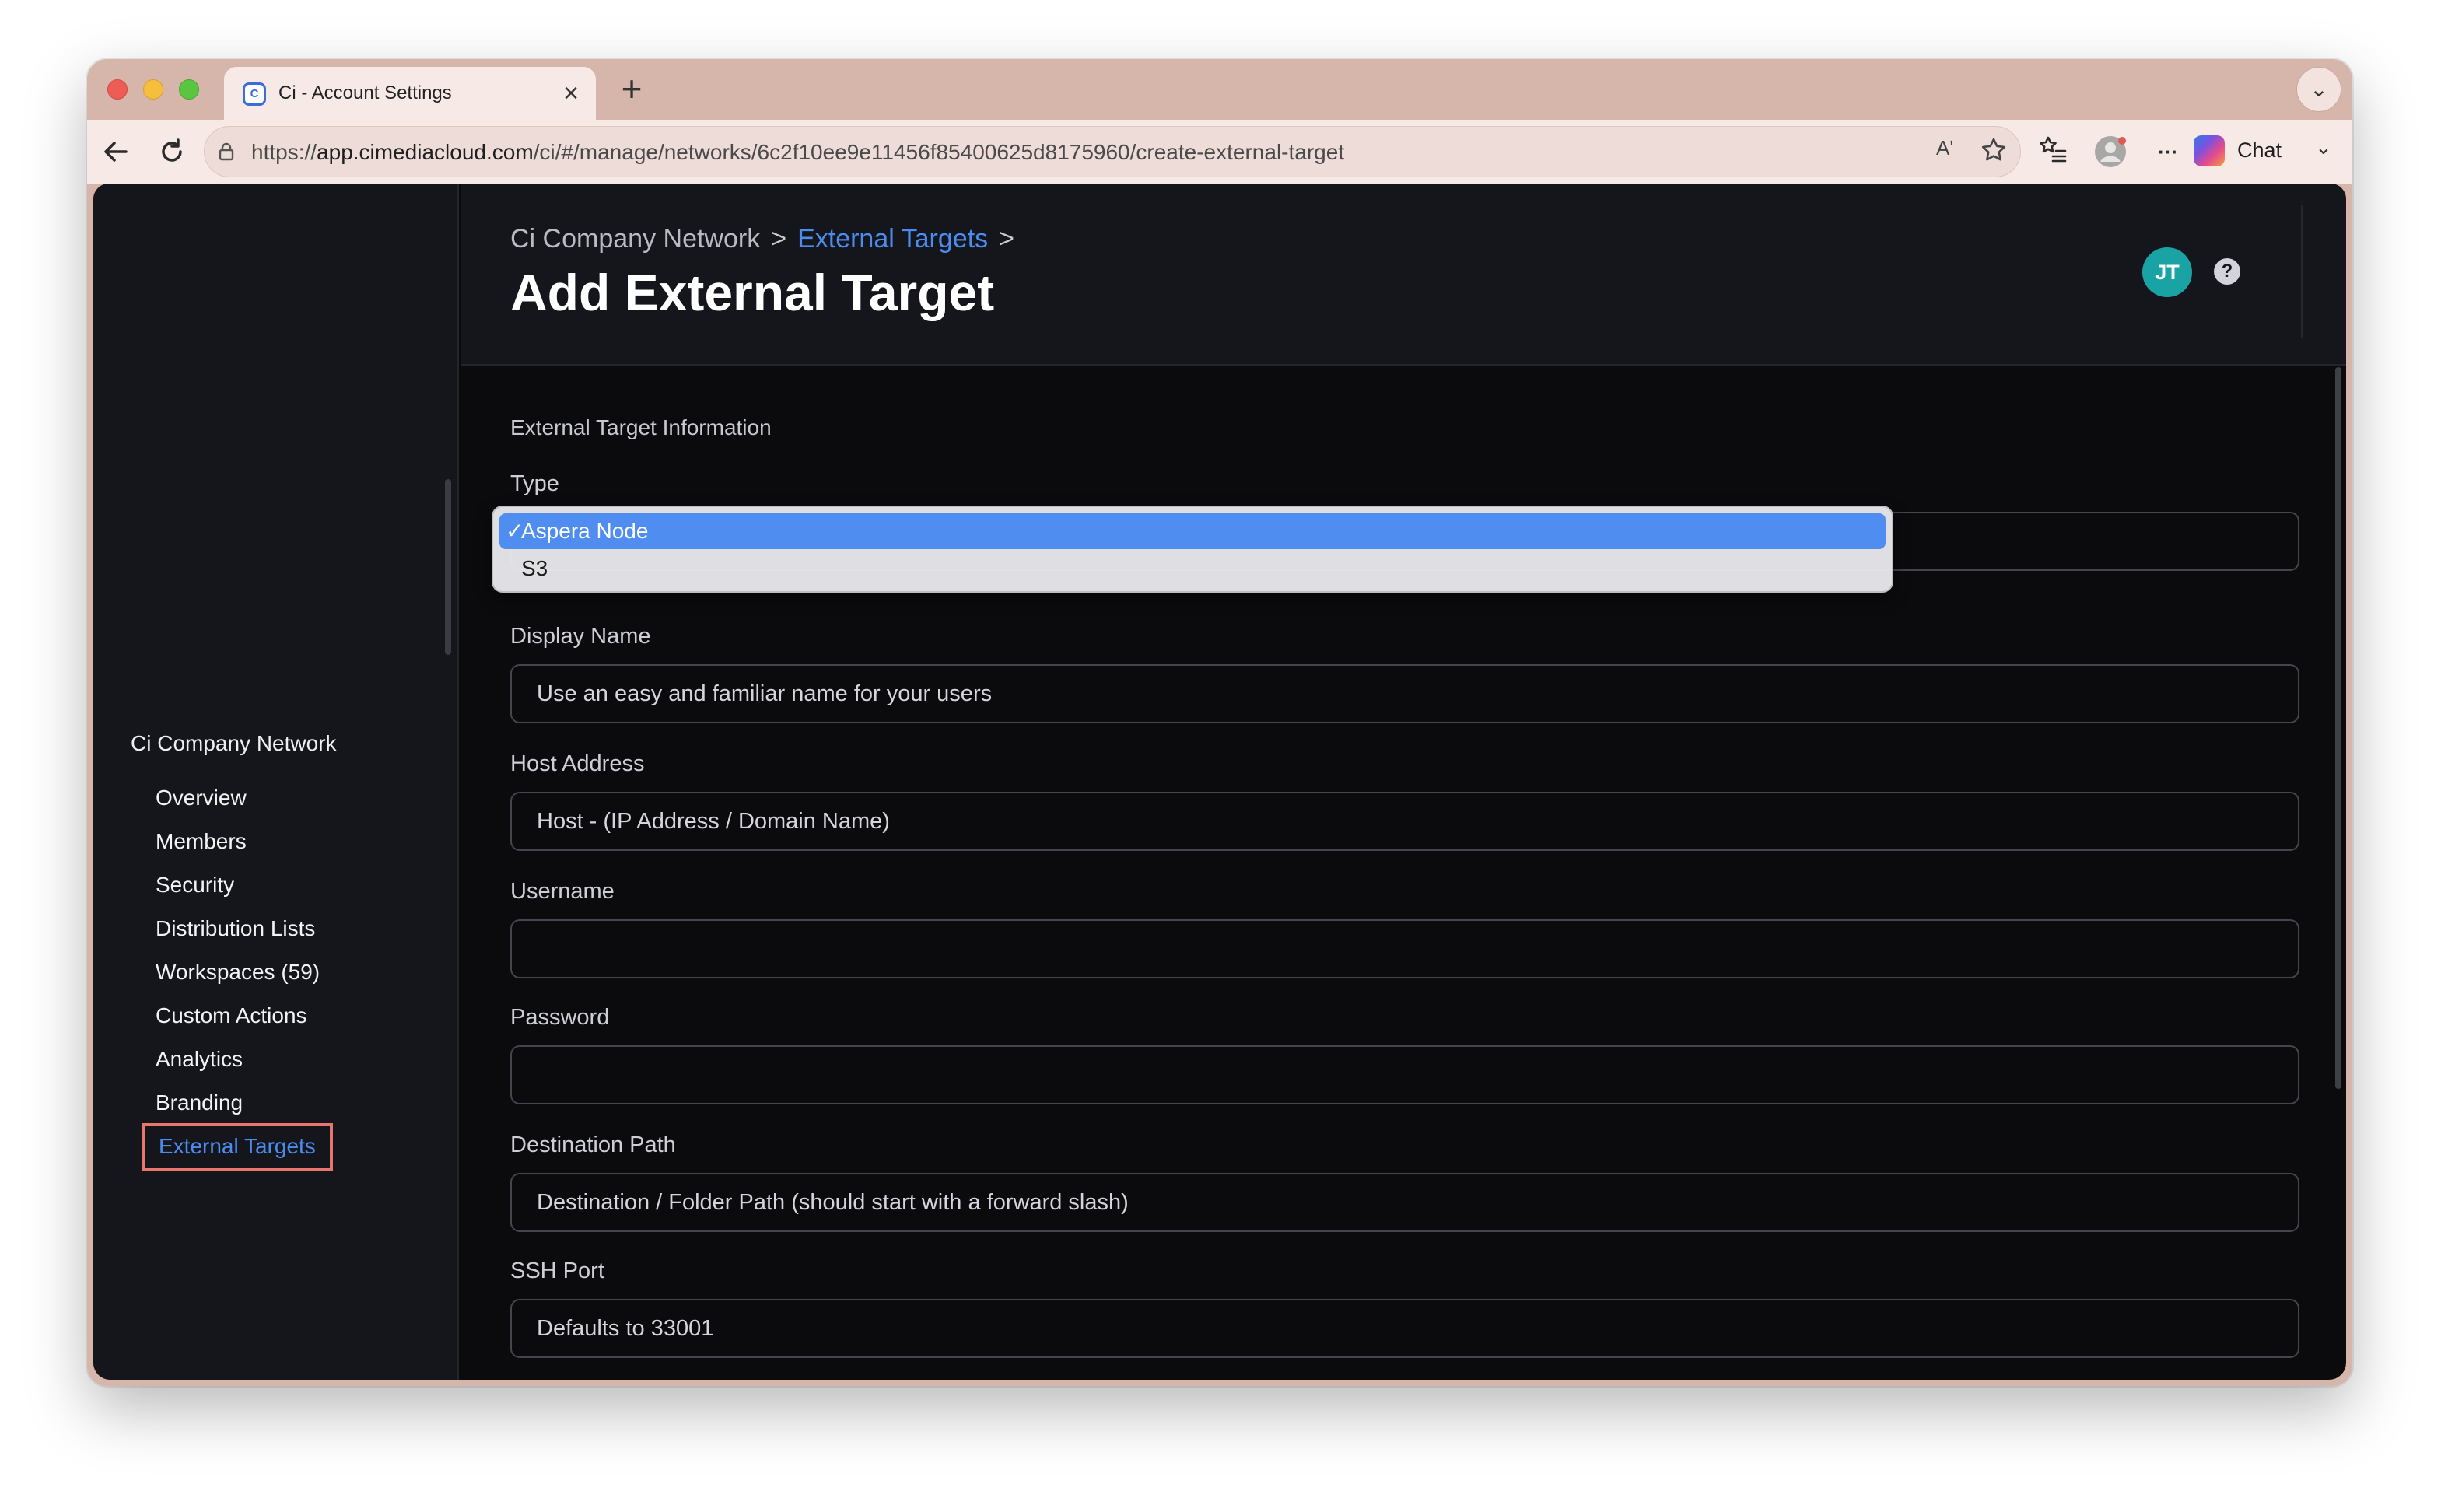 The width and height of the screenshot is (2455, 1512). What do you see at coordinates (585, 531) in the screenshot?
I see `option-label: Aspera Node` at bounding box center [585, 531].